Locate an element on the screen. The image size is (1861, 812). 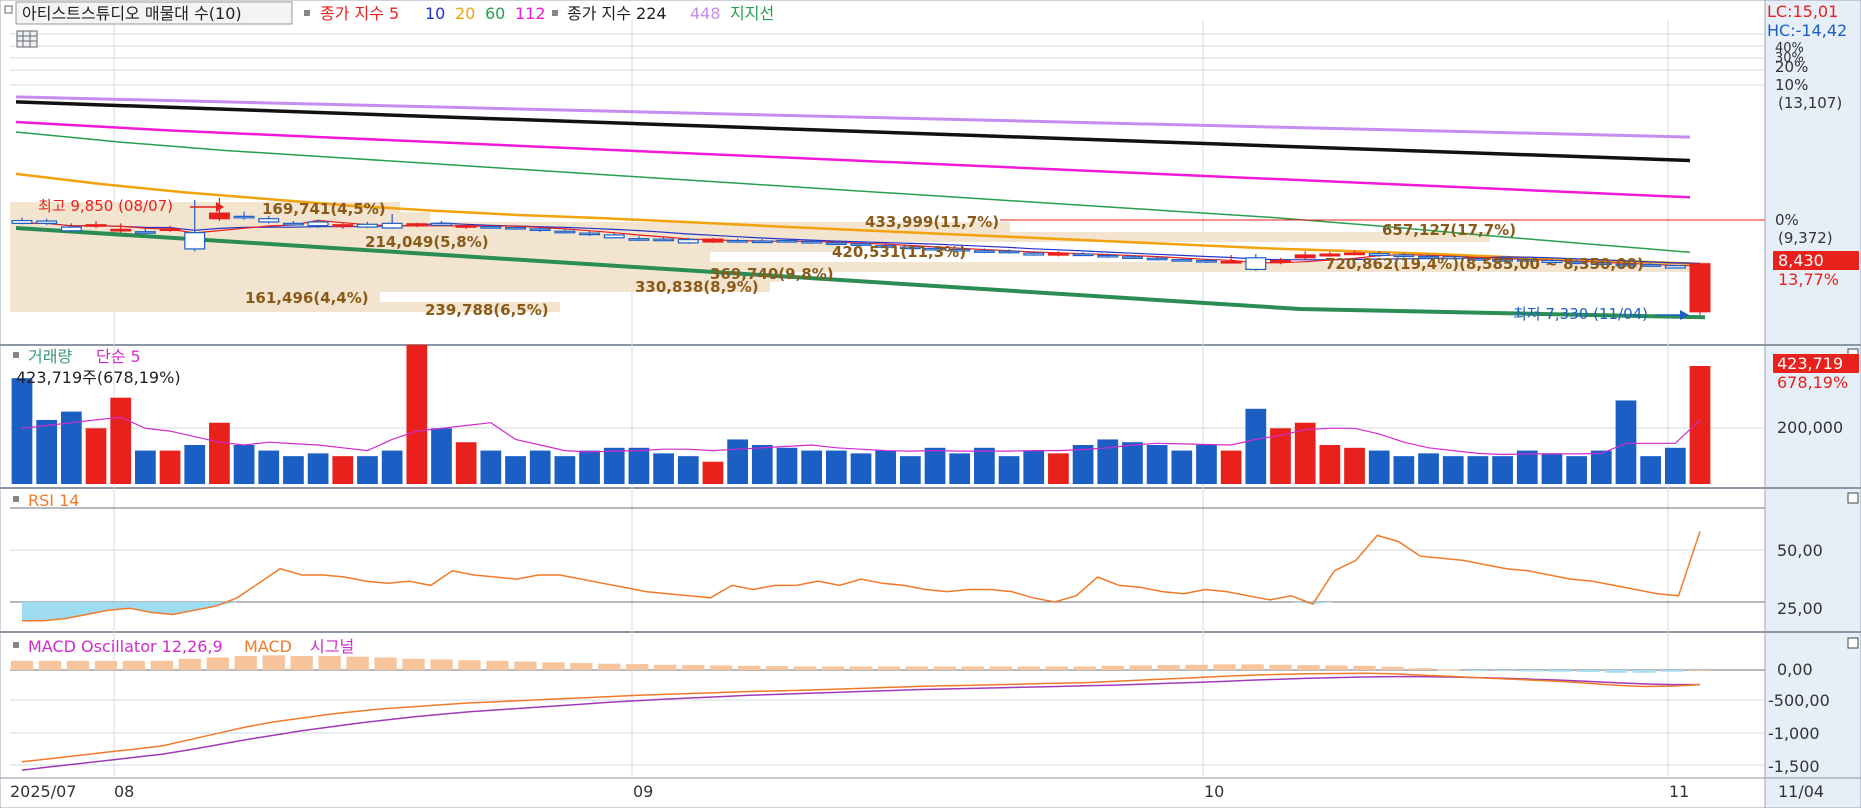
profile-label: 657,127(17,7%) is located at coordinates (1449, 230).